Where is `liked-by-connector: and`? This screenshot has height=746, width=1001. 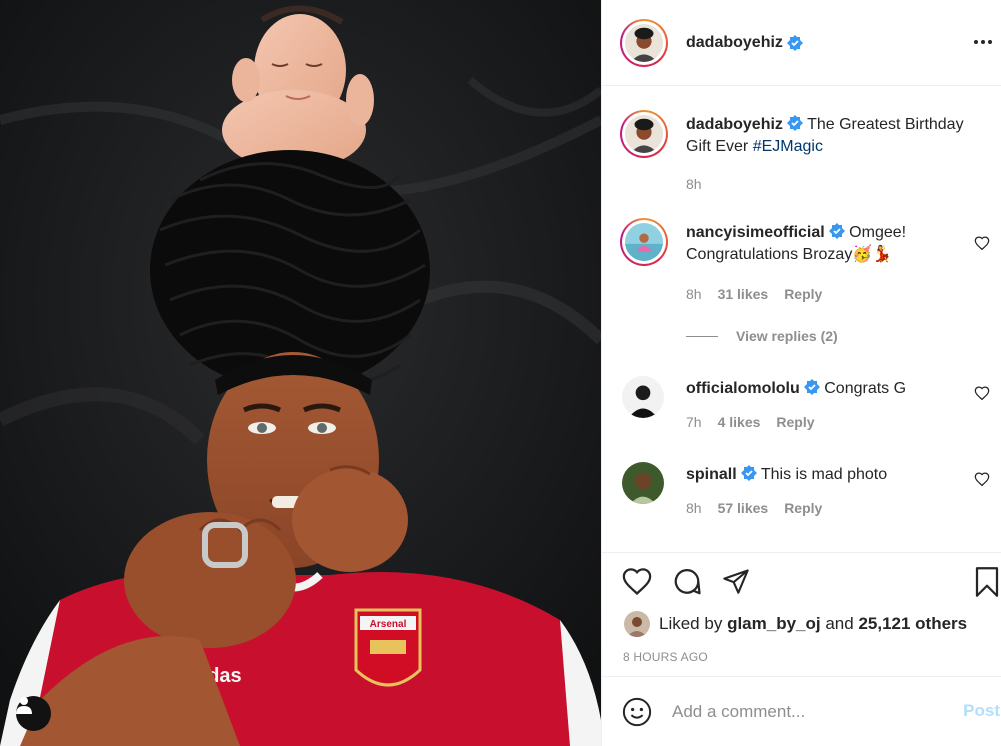 liked-by-connector: and is located at coordinates (839, 623).